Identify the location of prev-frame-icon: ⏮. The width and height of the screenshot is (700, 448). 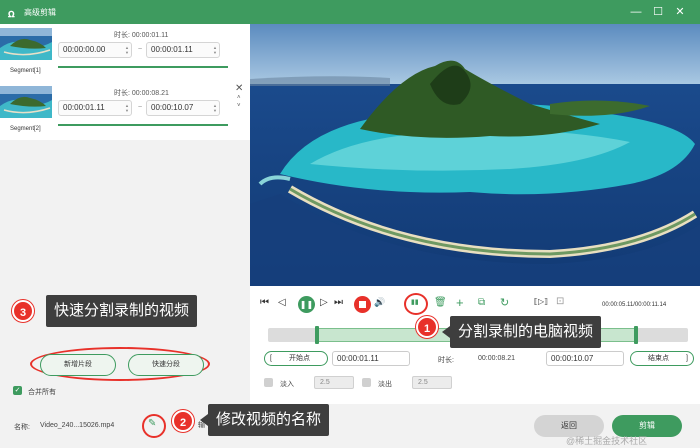
(264, 302).